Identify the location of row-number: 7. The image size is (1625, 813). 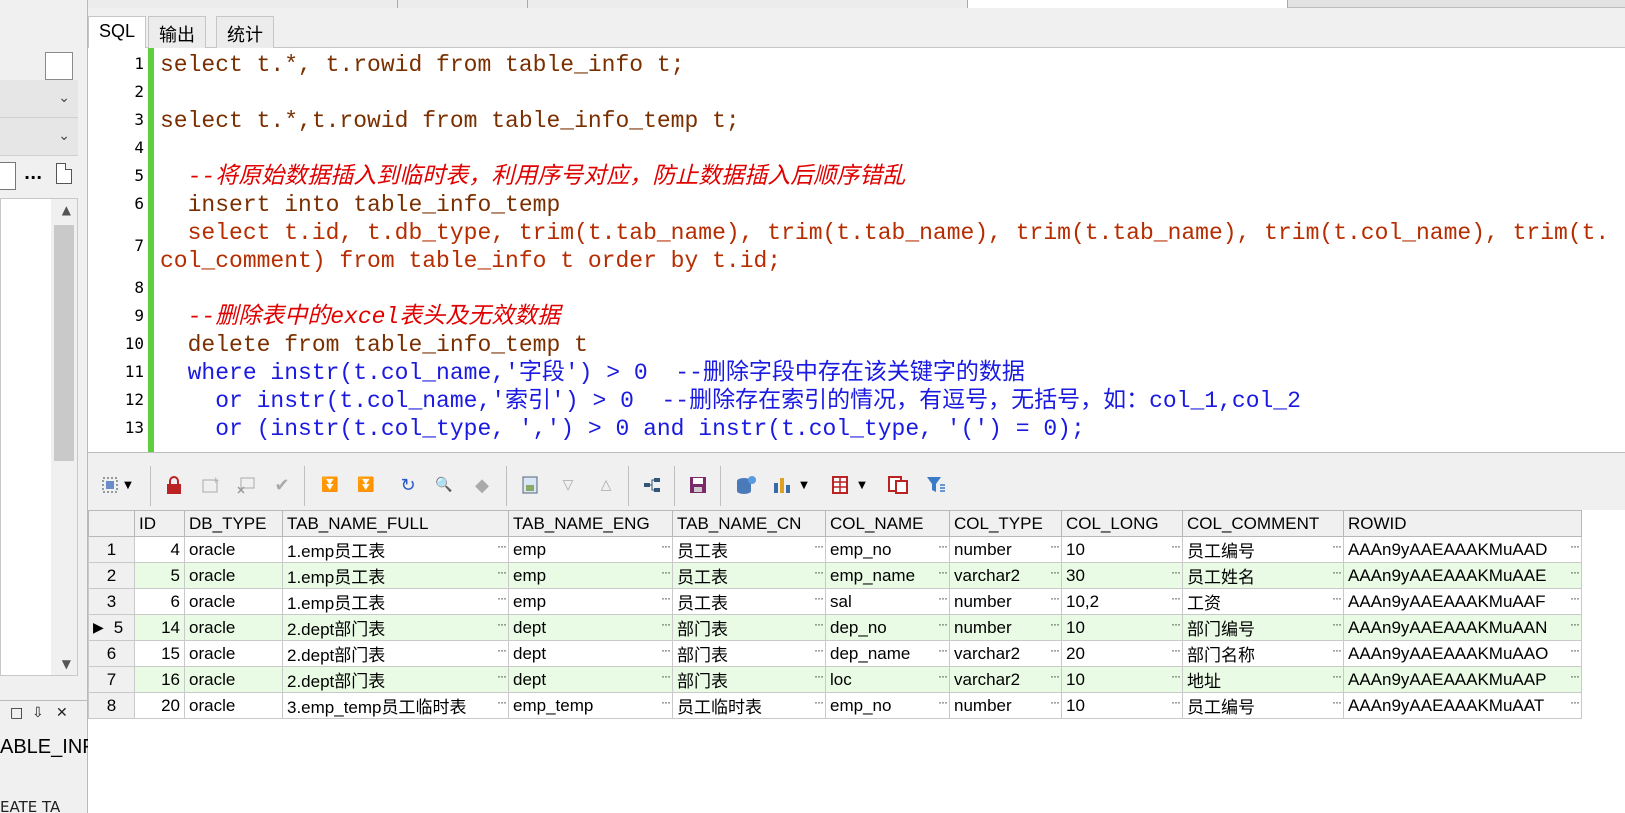
(111, 679).